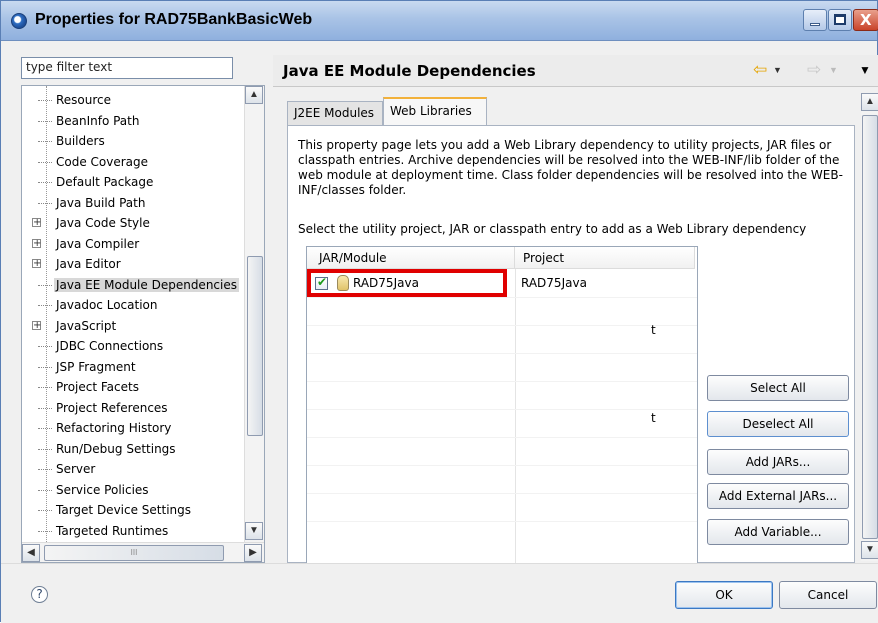 This screenshot has height=623, width=878. I want to click on scroll-up-icon: ▲, so click(254, 95).